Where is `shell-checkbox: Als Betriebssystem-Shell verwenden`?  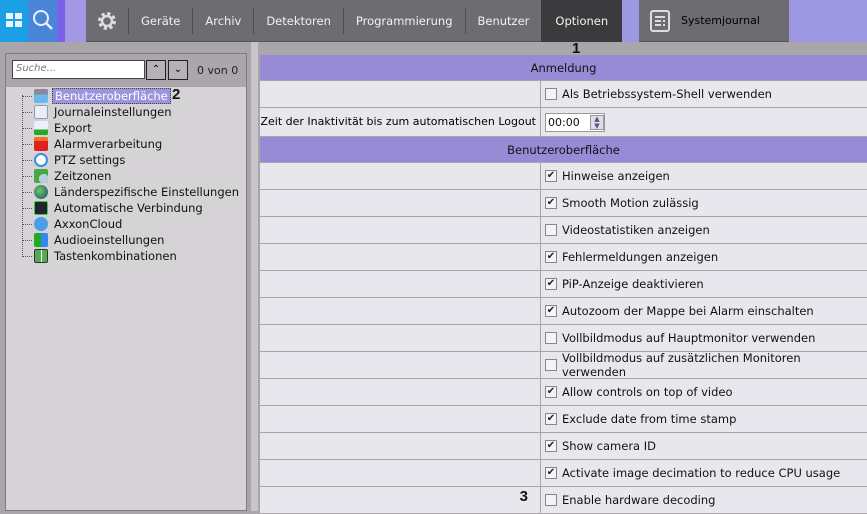
shell-checkbox: Als Betriebssystem-Shell verwenden is located at coordinates (704, 94).